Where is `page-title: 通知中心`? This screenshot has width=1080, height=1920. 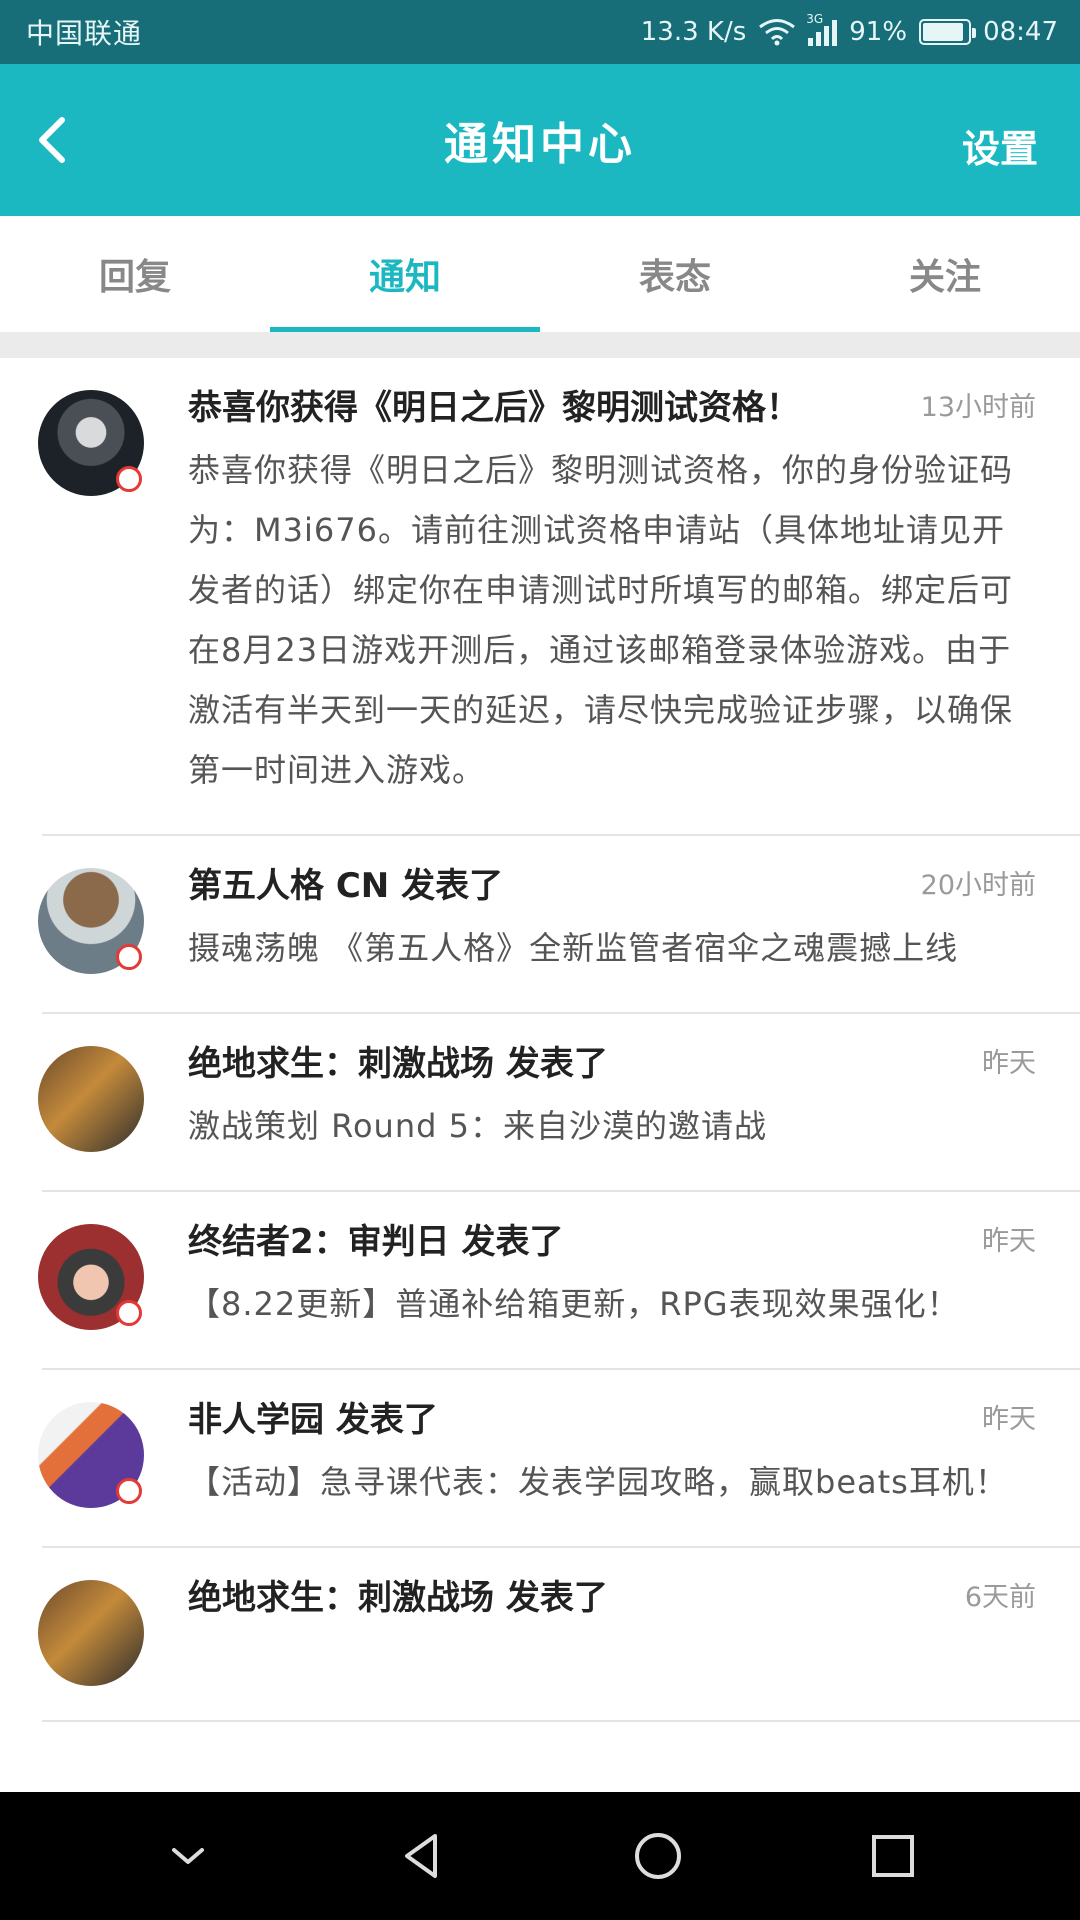
page-title: 通知中心 is located at coordinates (540, 144).